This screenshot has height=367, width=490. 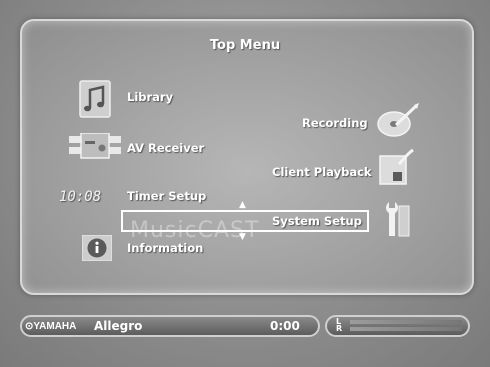 I want to click on receiver-icon, so click(x=95, y=146).